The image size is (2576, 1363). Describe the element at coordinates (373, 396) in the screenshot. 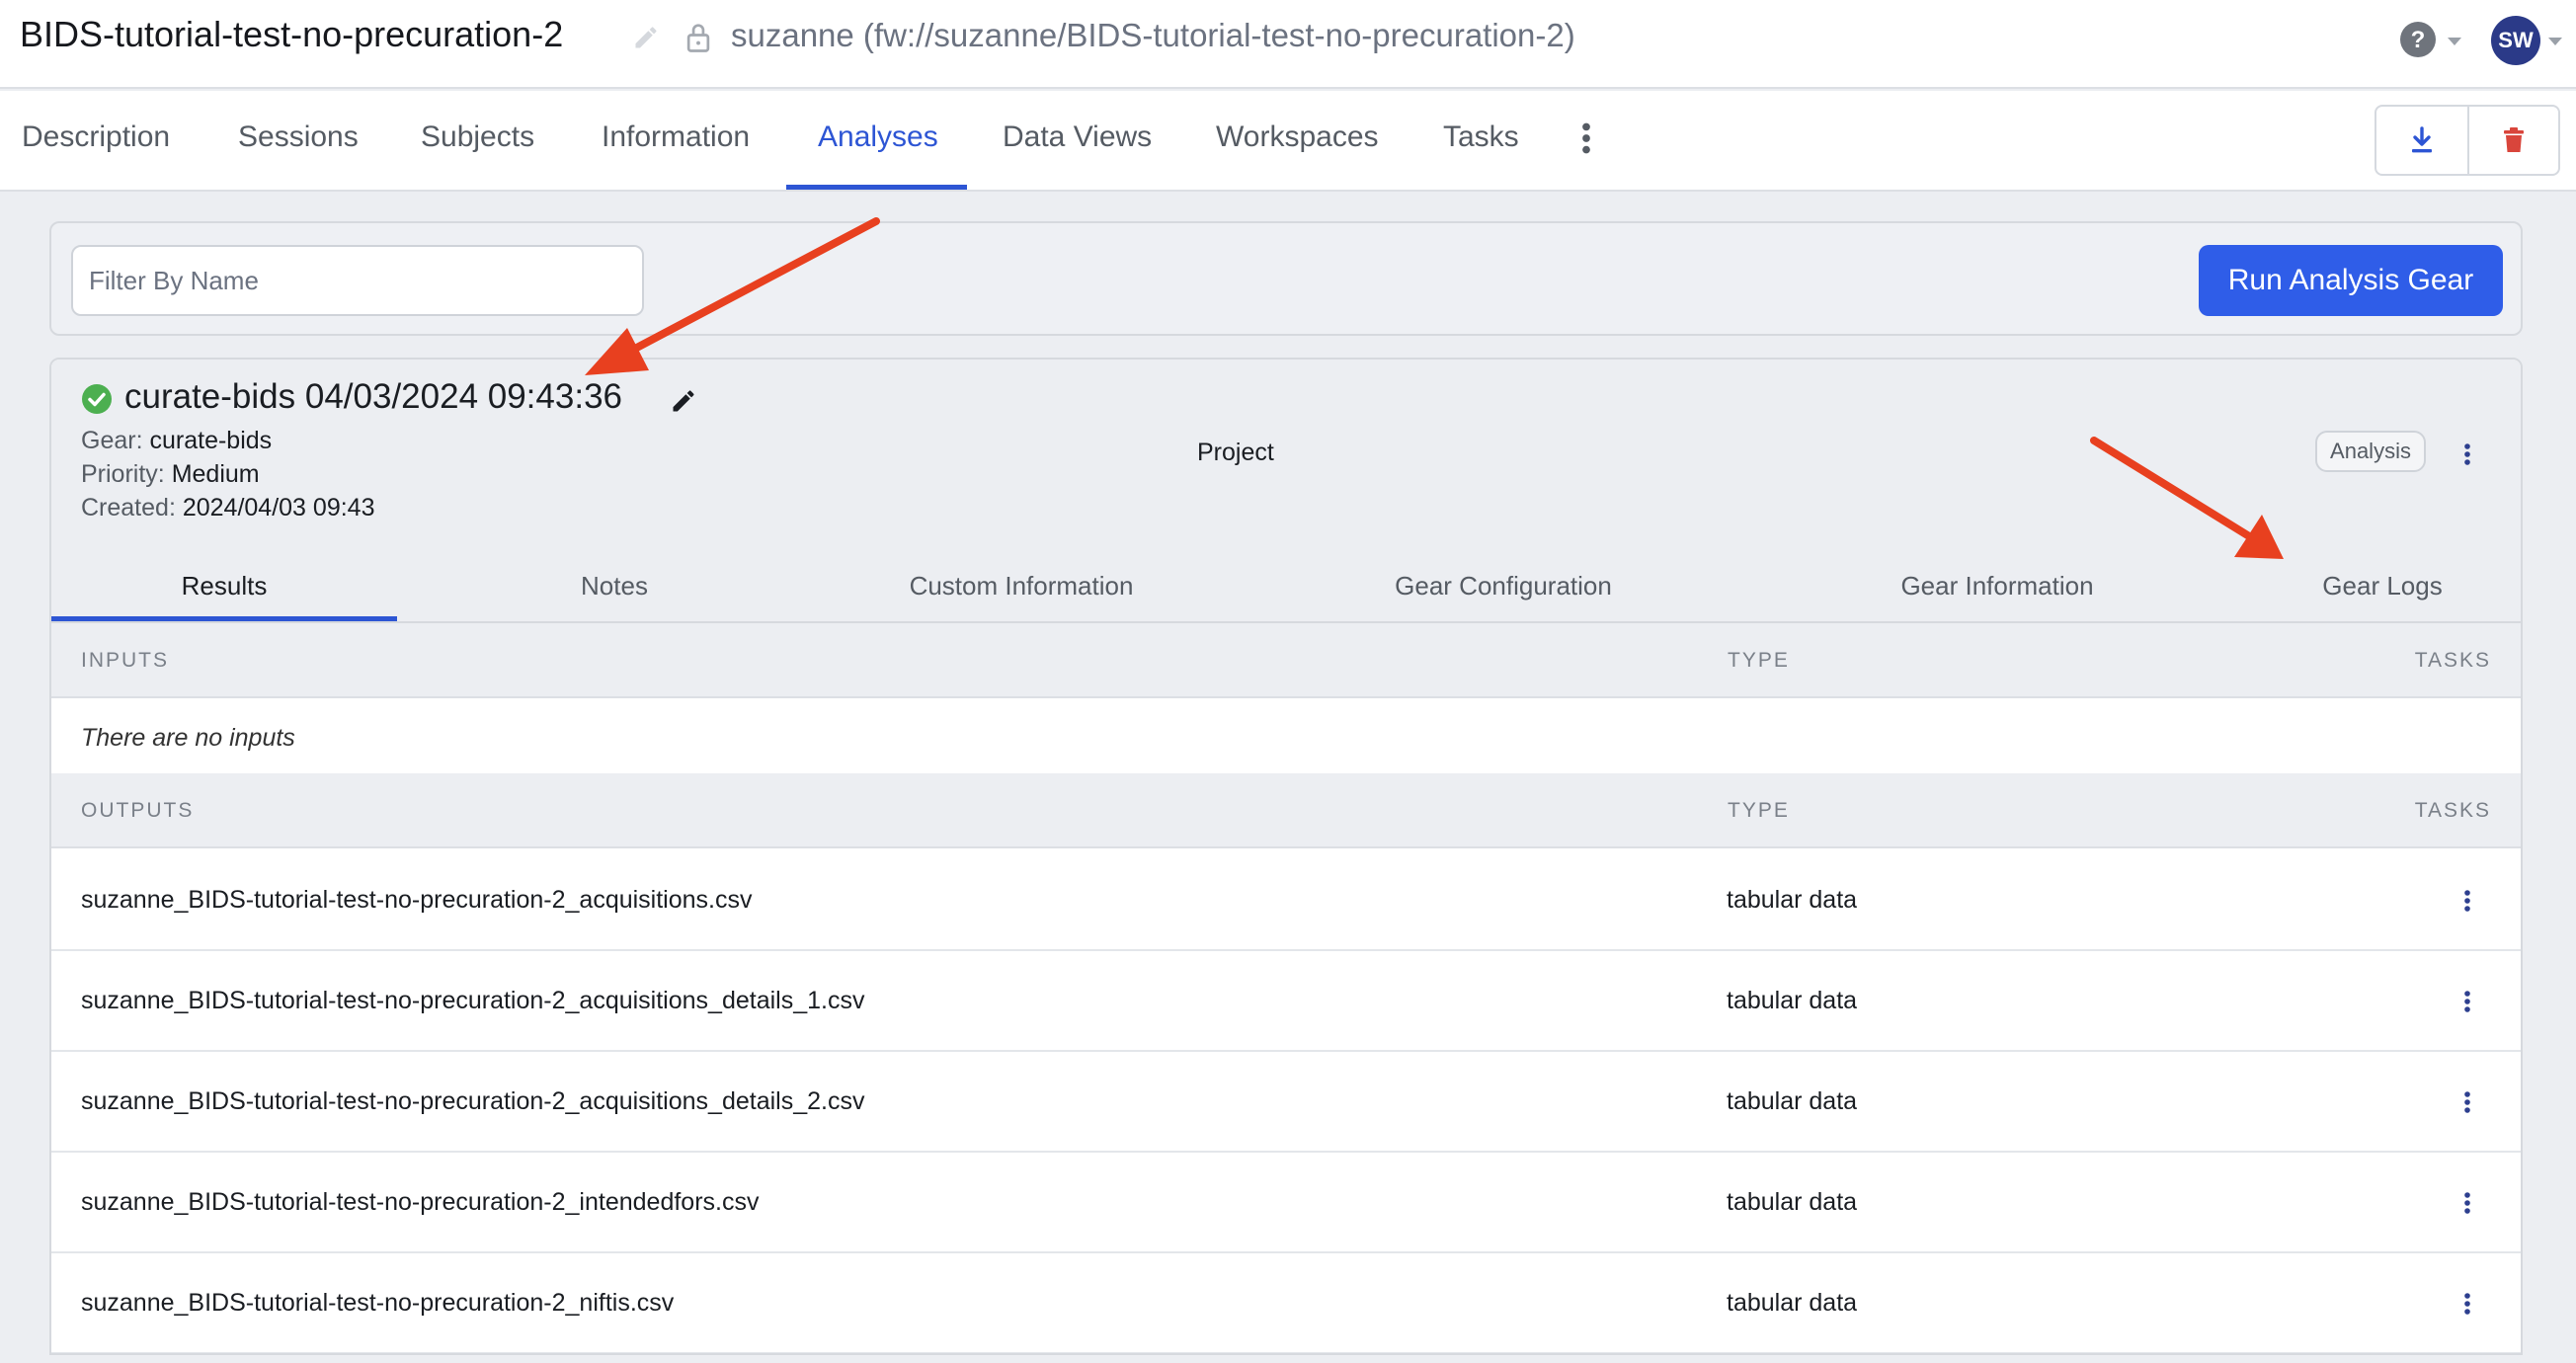

I see `analysis-title: curate-bids 04/03/2024 09:43:36` at that location.